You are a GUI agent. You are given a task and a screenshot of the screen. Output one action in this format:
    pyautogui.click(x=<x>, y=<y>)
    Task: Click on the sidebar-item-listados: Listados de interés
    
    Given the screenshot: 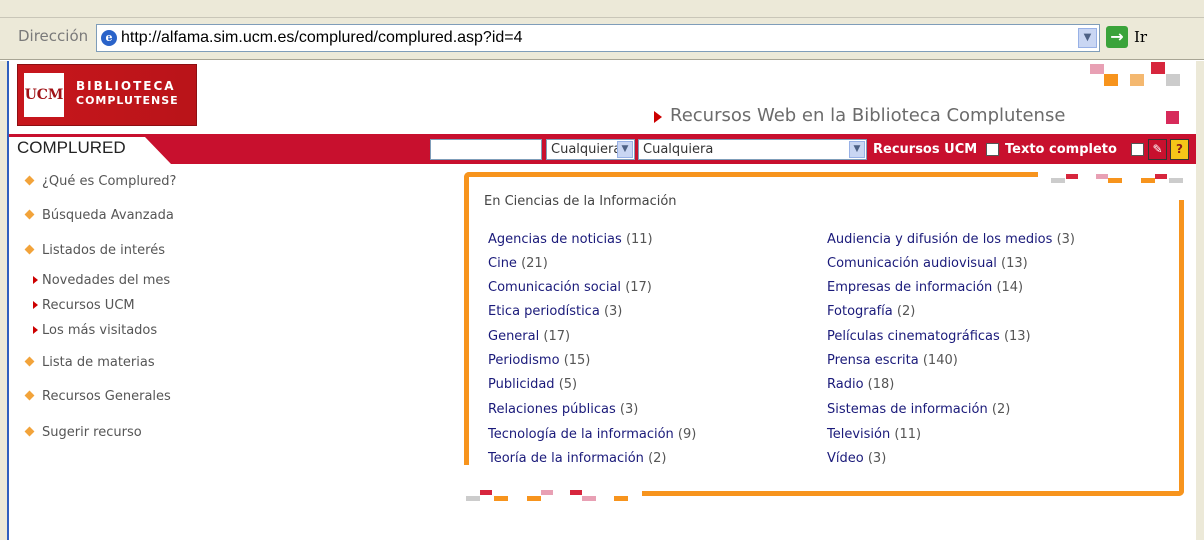 What is the action you would take?
    pyautogui.click(x=94, y=250)
    